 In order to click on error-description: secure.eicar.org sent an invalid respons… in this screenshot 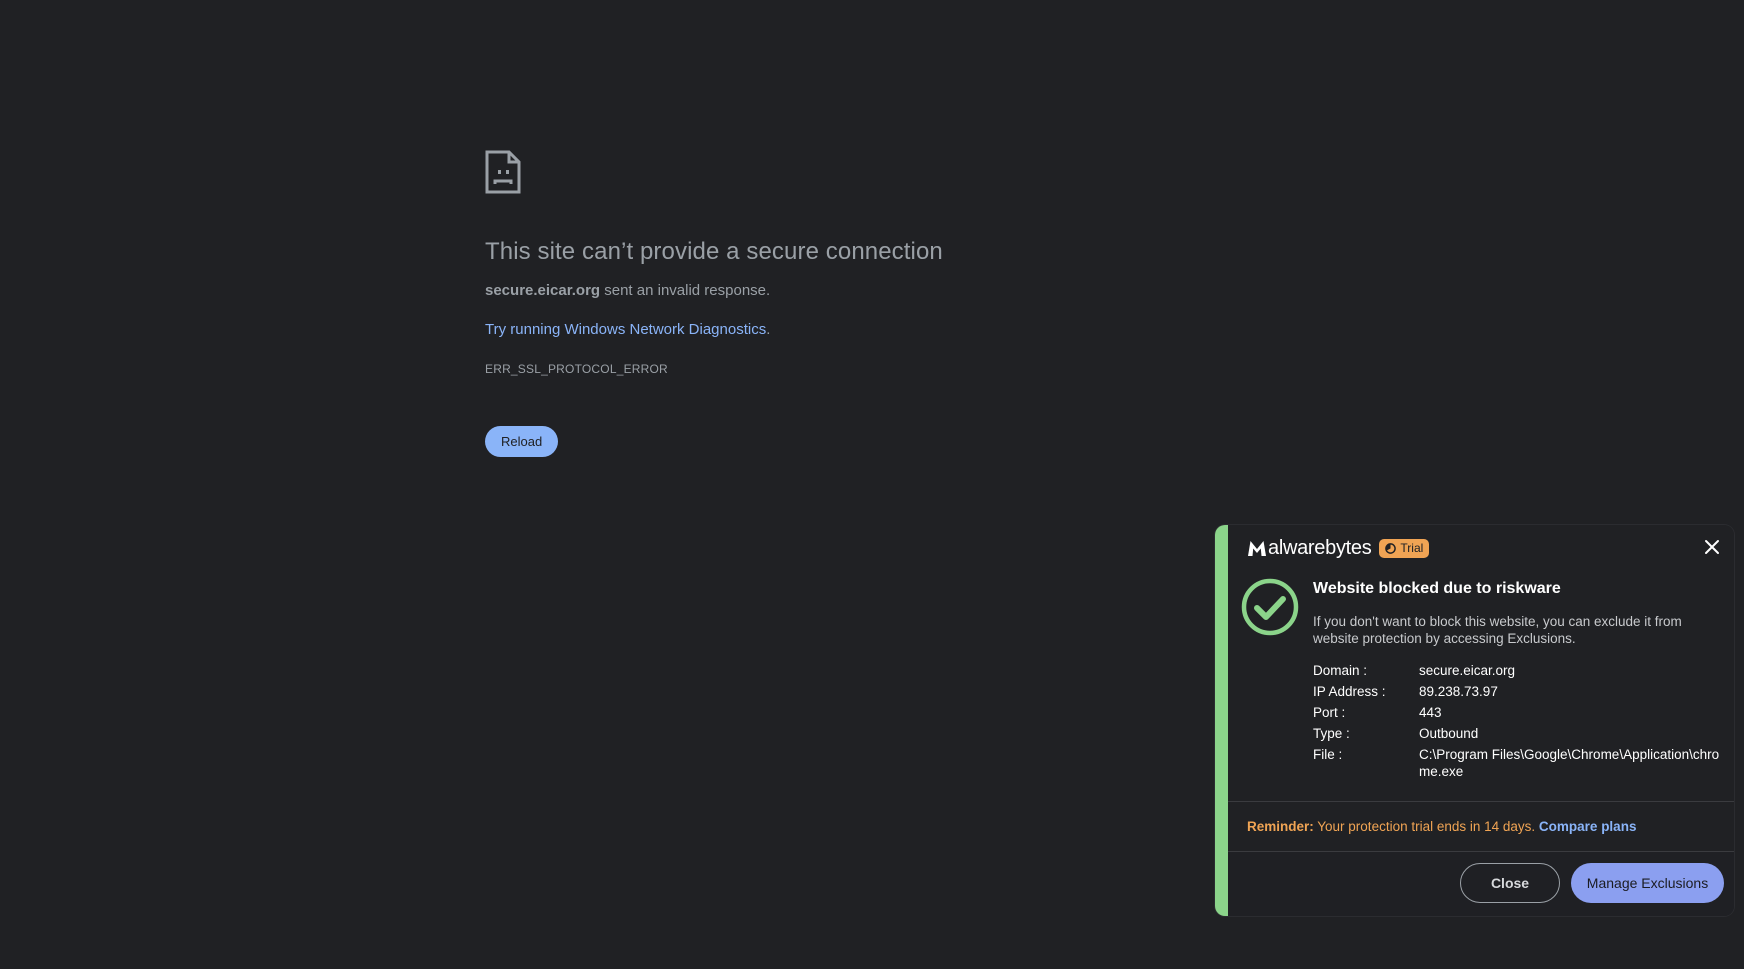, I will do `click(845, 290)`.